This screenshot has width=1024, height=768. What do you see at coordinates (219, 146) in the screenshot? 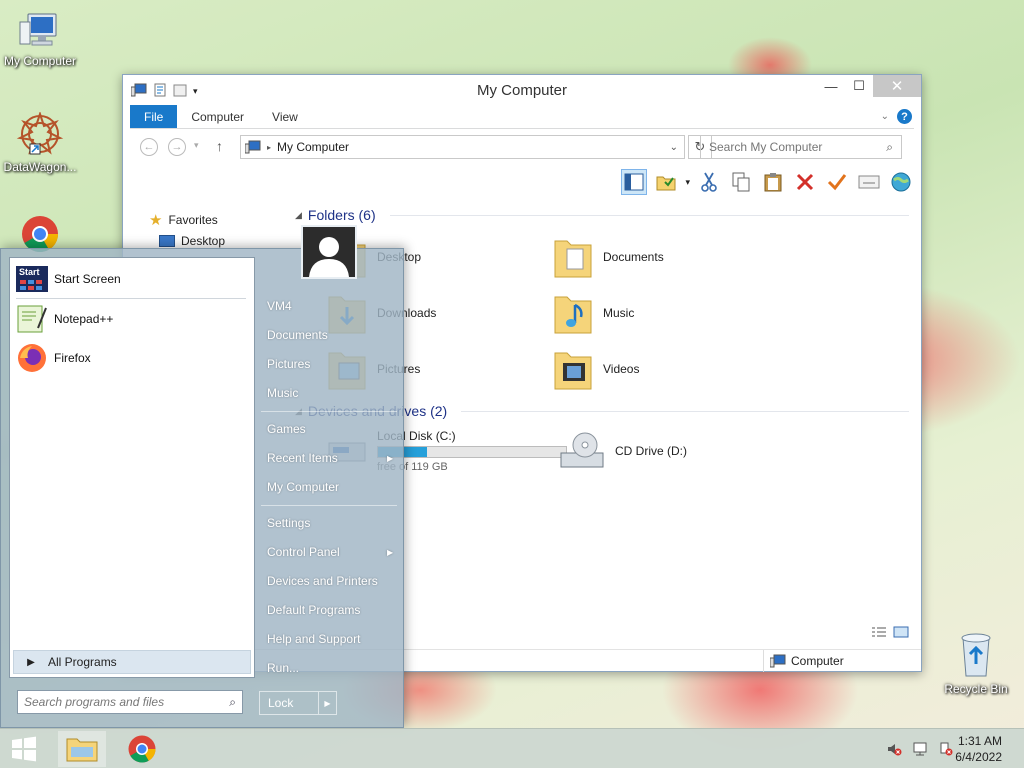
I see `up-arrow-icon: ↑` at bounding box center [219, 146].